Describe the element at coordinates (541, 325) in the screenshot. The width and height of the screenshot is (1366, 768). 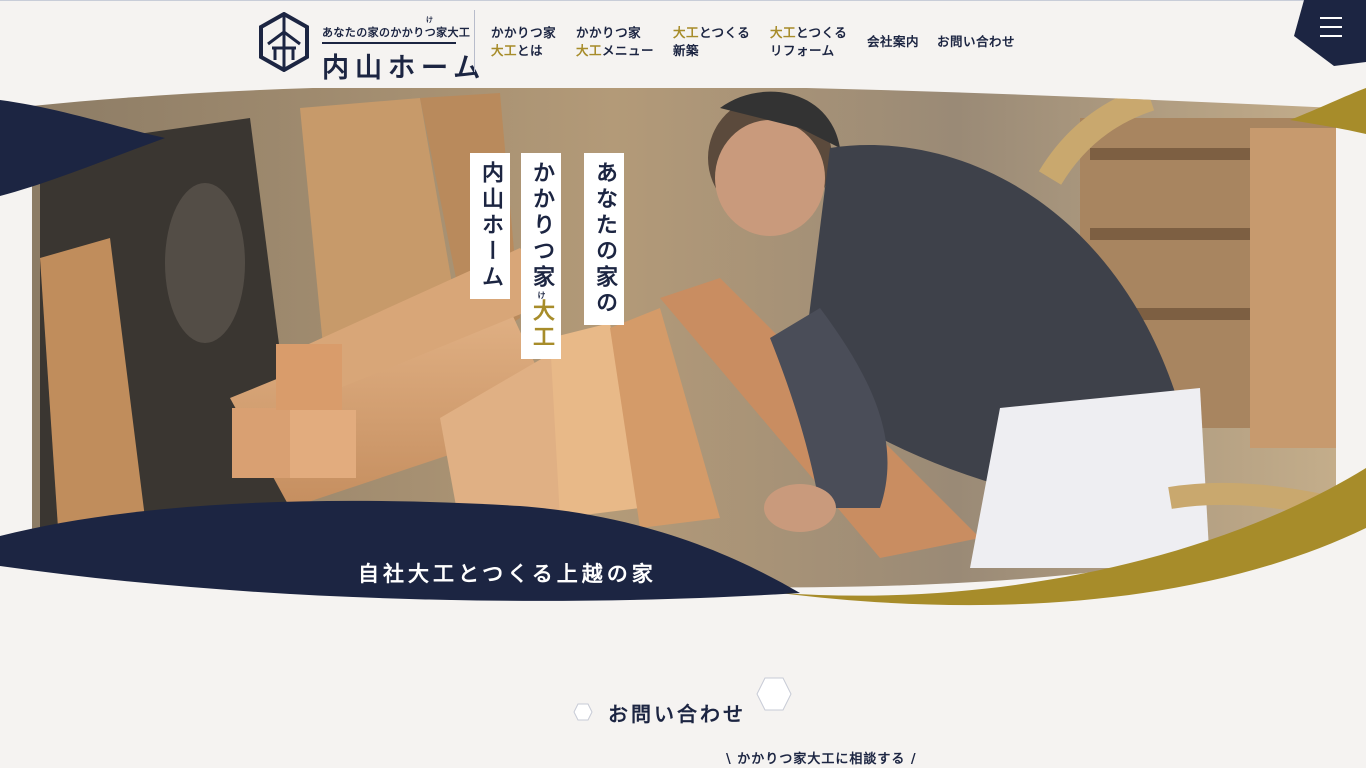
I see `hero-title-highlight: 大工` at that location.